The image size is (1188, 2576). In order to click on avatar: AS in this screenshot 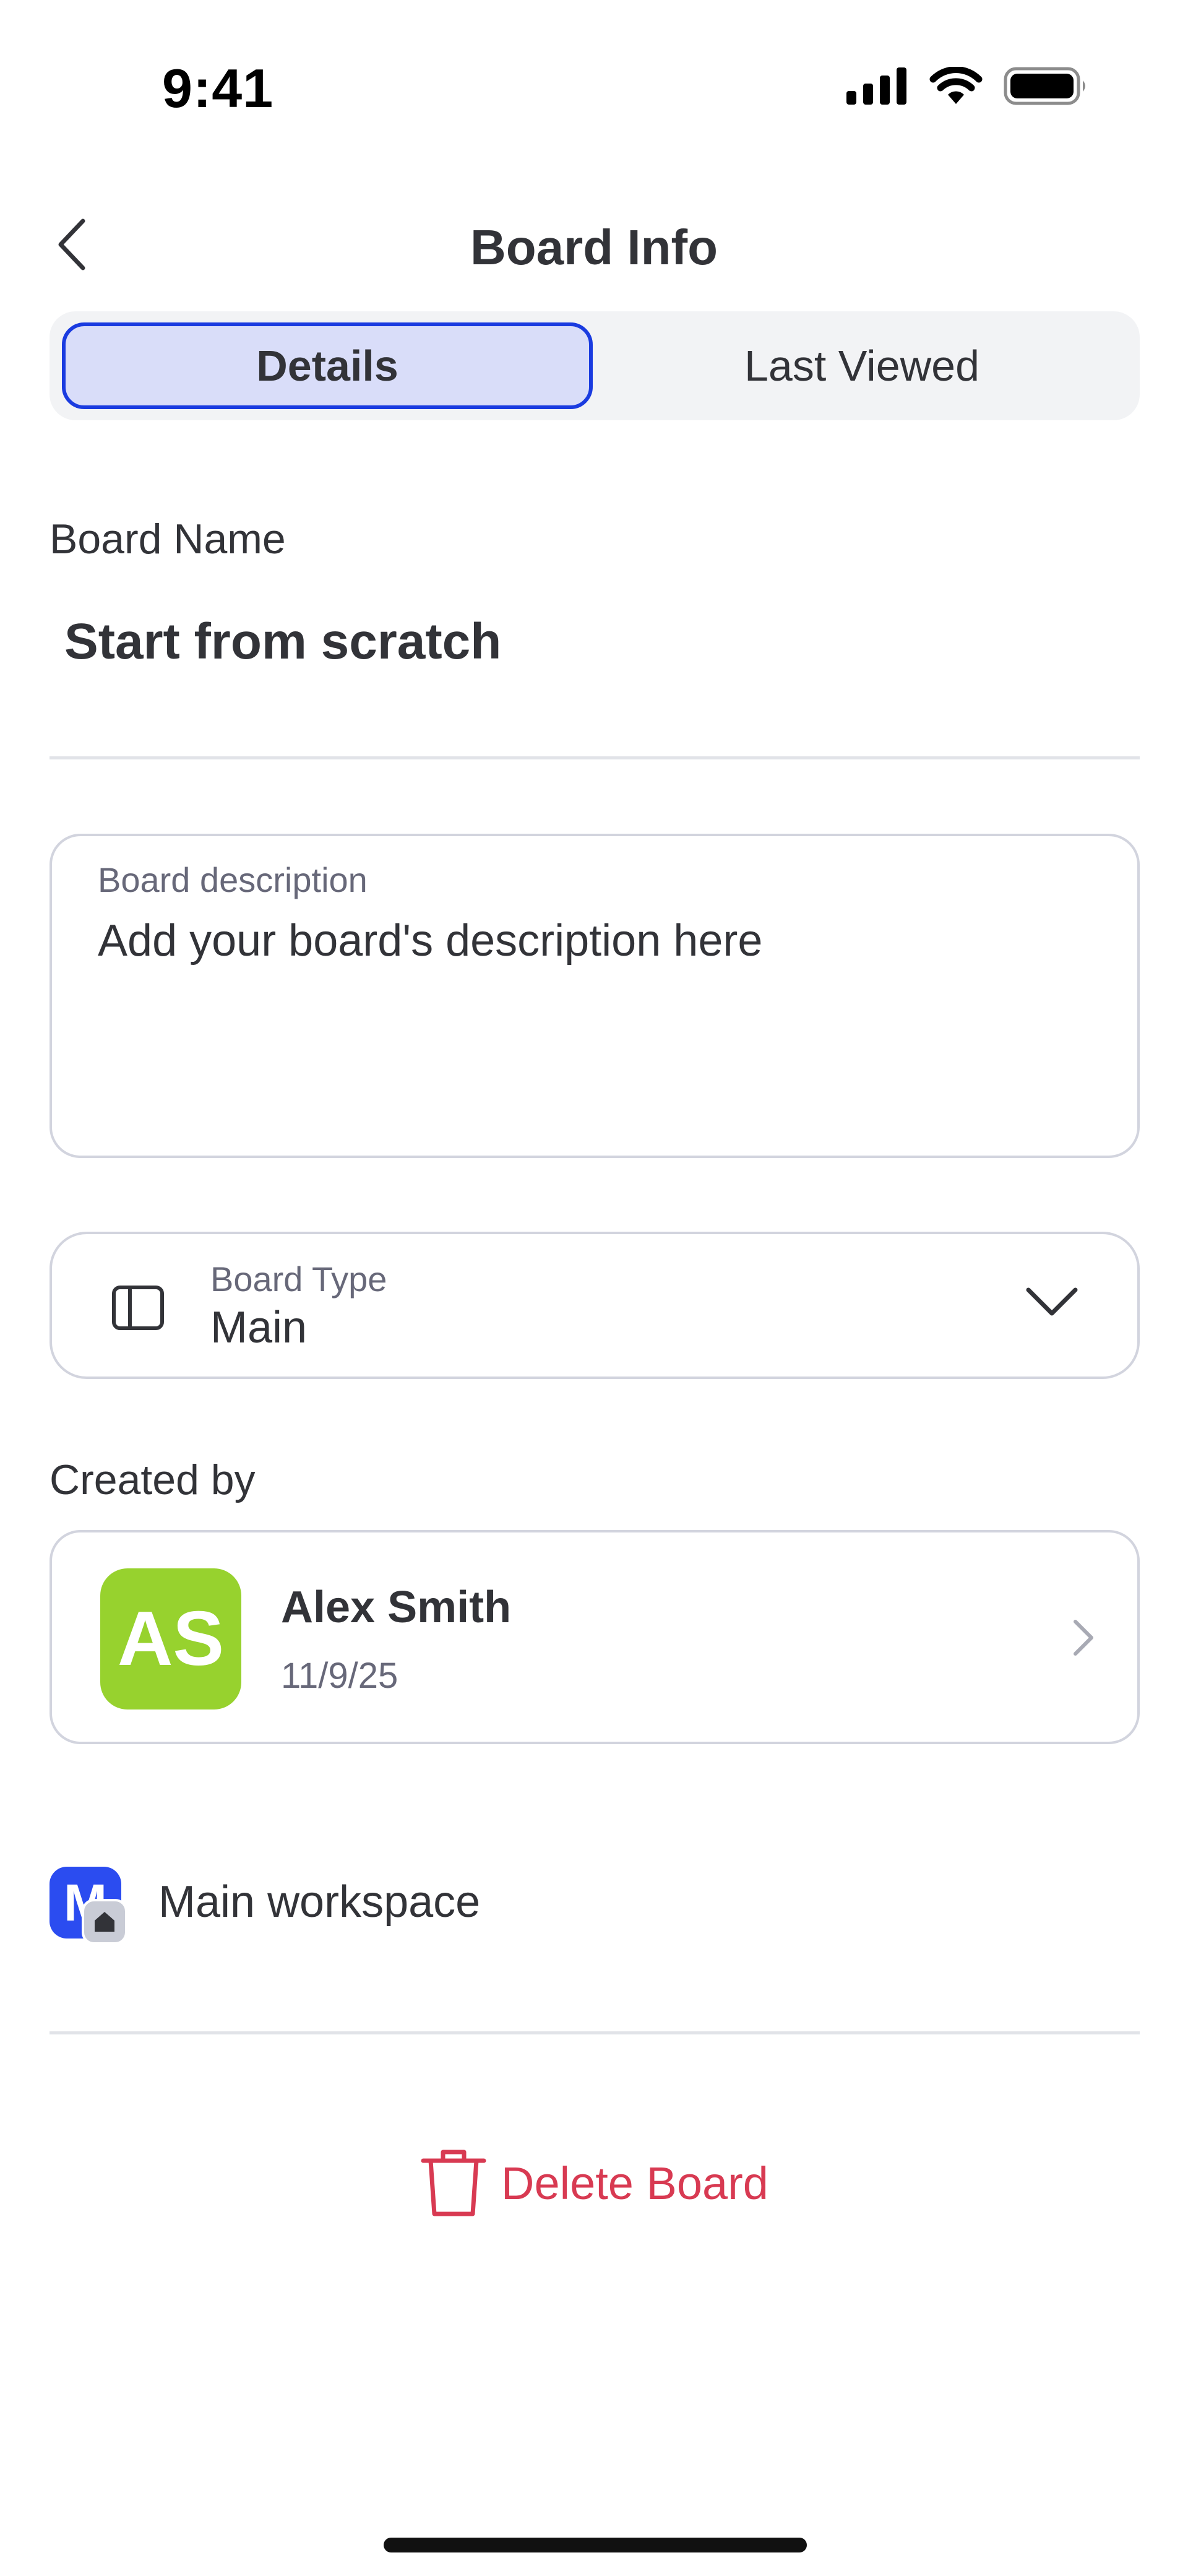, I will do `click(170, 1638)`.